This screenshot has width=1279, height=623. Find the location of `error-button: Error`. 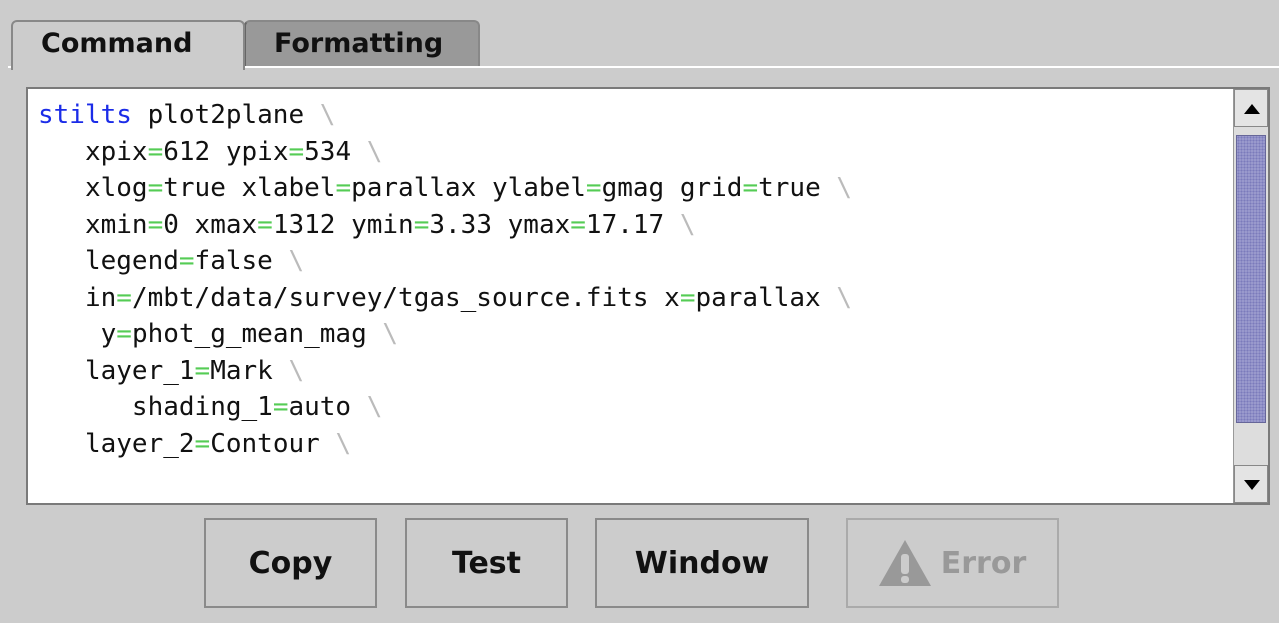

error-button: Error is located at coordinates (952, 563).